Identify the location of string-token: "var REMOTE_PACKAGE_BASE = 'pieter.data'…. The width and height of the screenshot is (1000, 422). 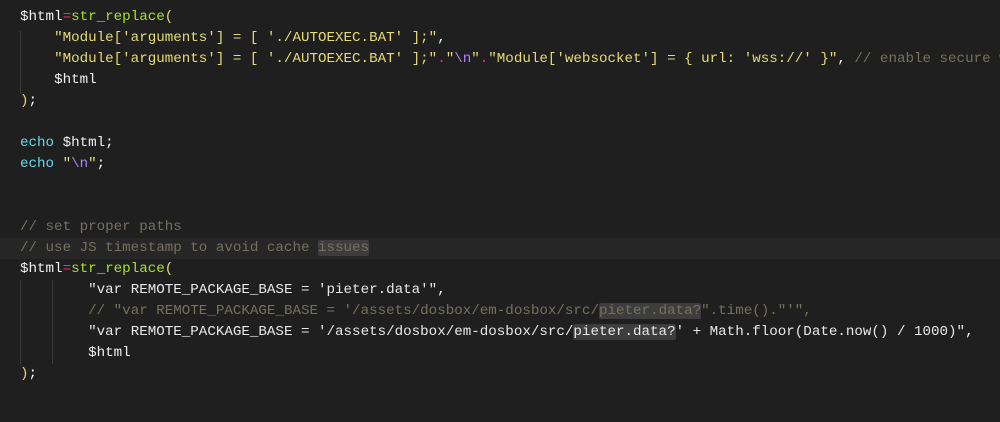
(263, 290).